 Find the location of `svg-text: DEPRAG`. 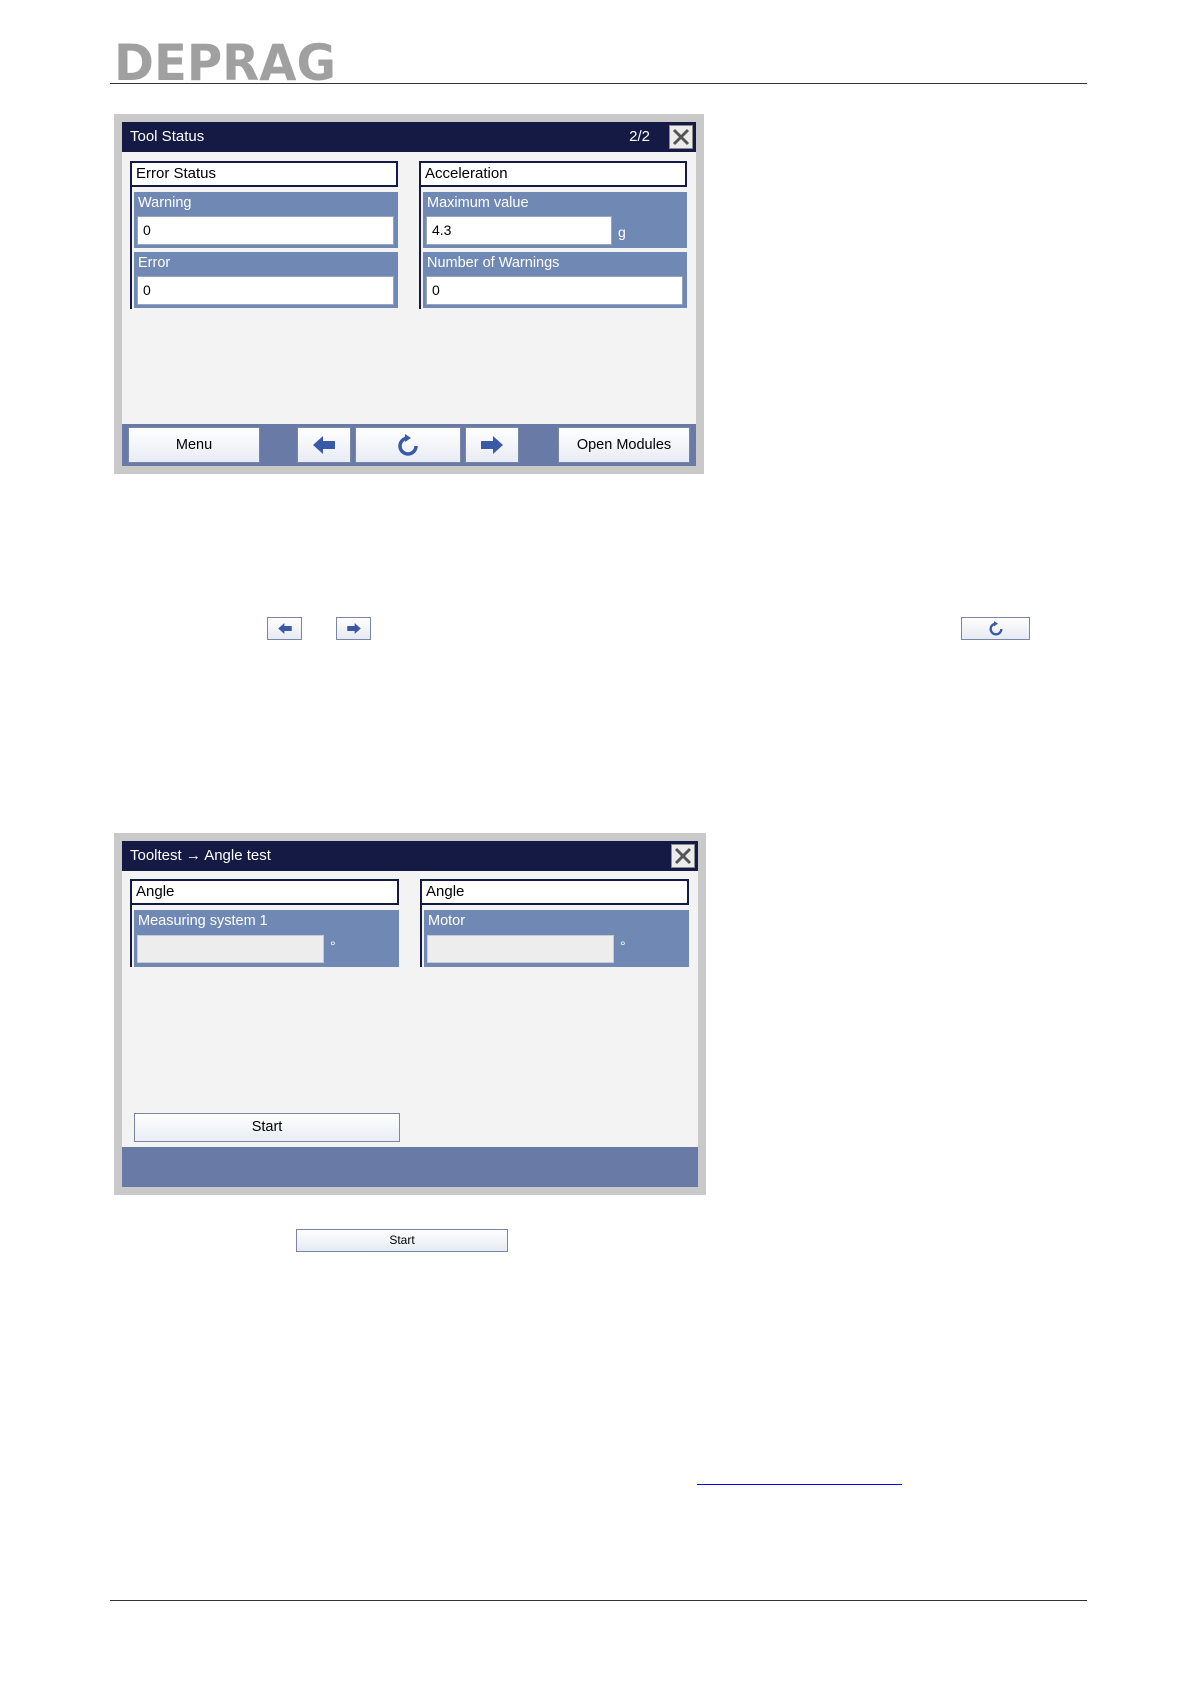

svg-text: DEPRAG is located at coordinates (225, 62).